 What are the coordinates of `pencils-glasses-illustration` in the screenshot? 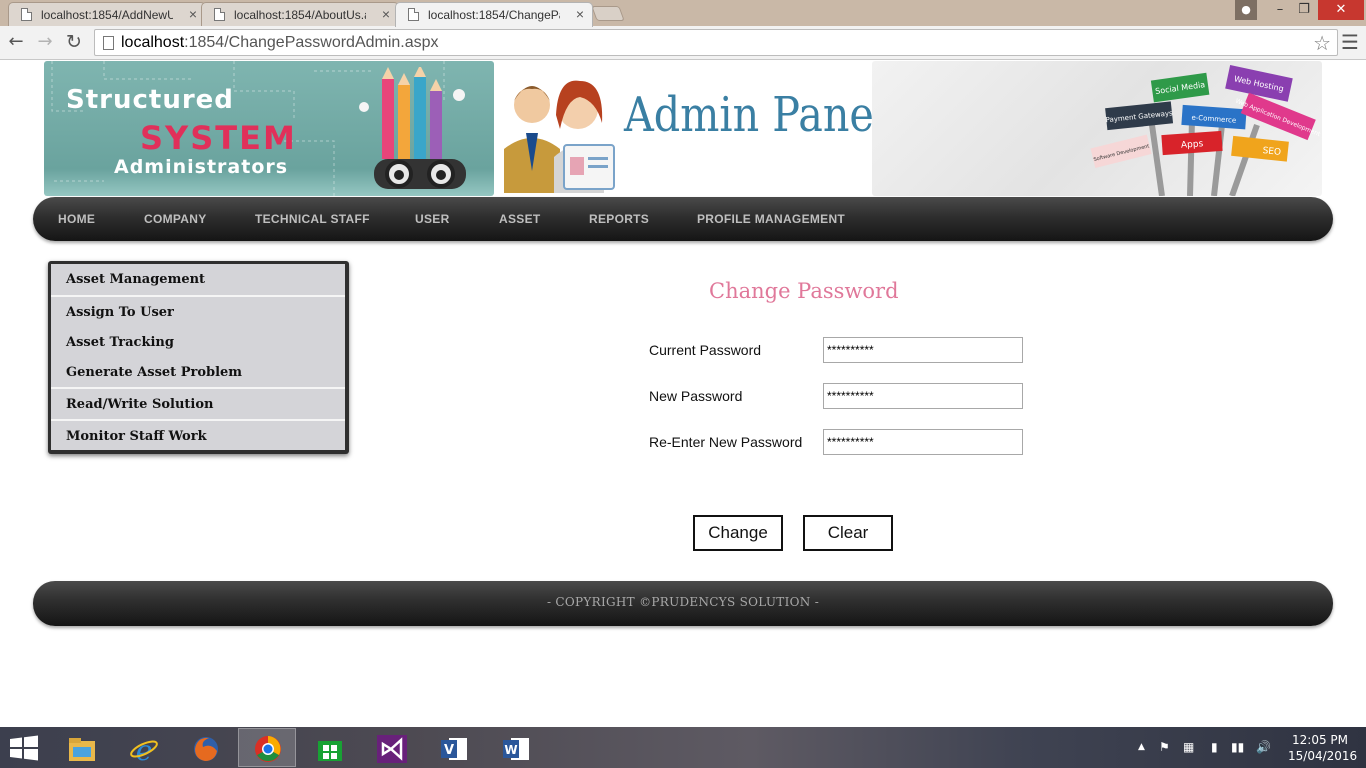 It's located at (412, 128).